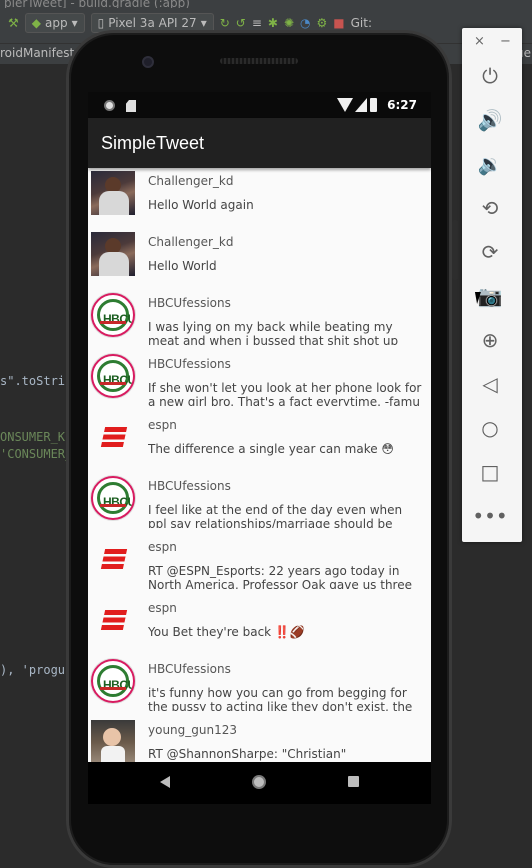 The height and width of the screenshot is (868, 532). Describe the element at coordinates (490, 252) in the screenshot. I see `rotate-right-icon: ⟳` at that location.